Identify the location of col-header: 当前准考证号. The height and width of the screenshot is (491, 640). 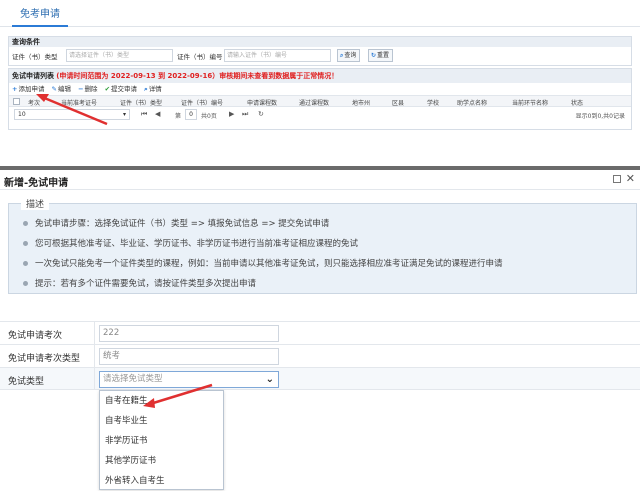
(79, 102).